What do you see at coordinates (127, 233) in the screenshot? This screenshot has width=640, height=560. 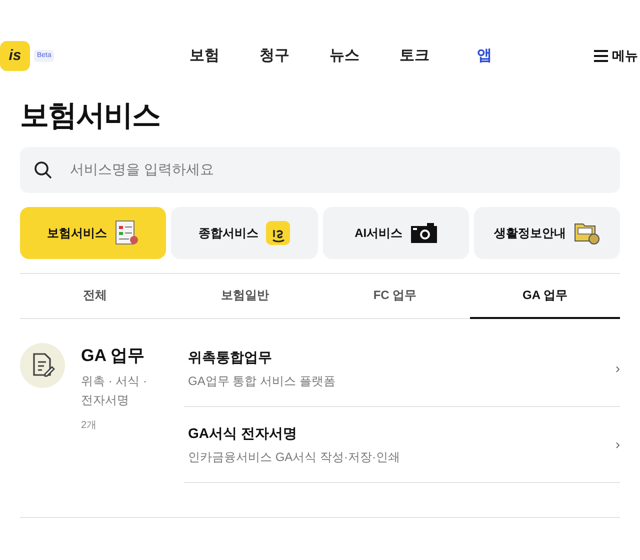 I see `document-icon` at bounding box center [127, 233].